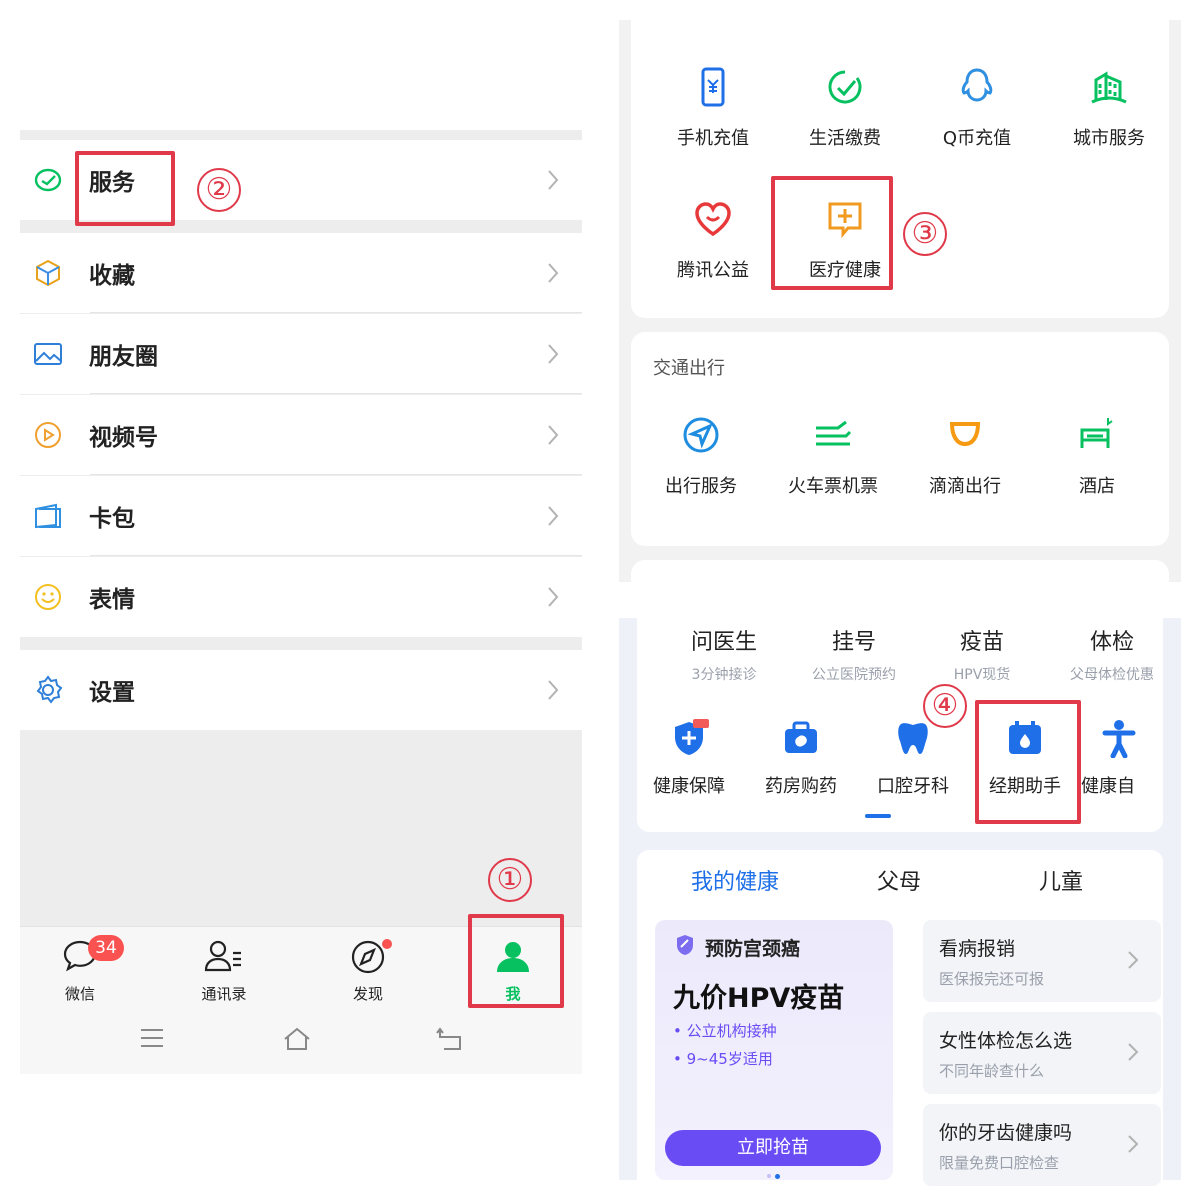 The width and height of the screenshot is (1200, 1200). What do you see at coordinates (689, 368) in the screenshot?
I see `transport-section-title: 交通出行` at bounding box center [689, 368].